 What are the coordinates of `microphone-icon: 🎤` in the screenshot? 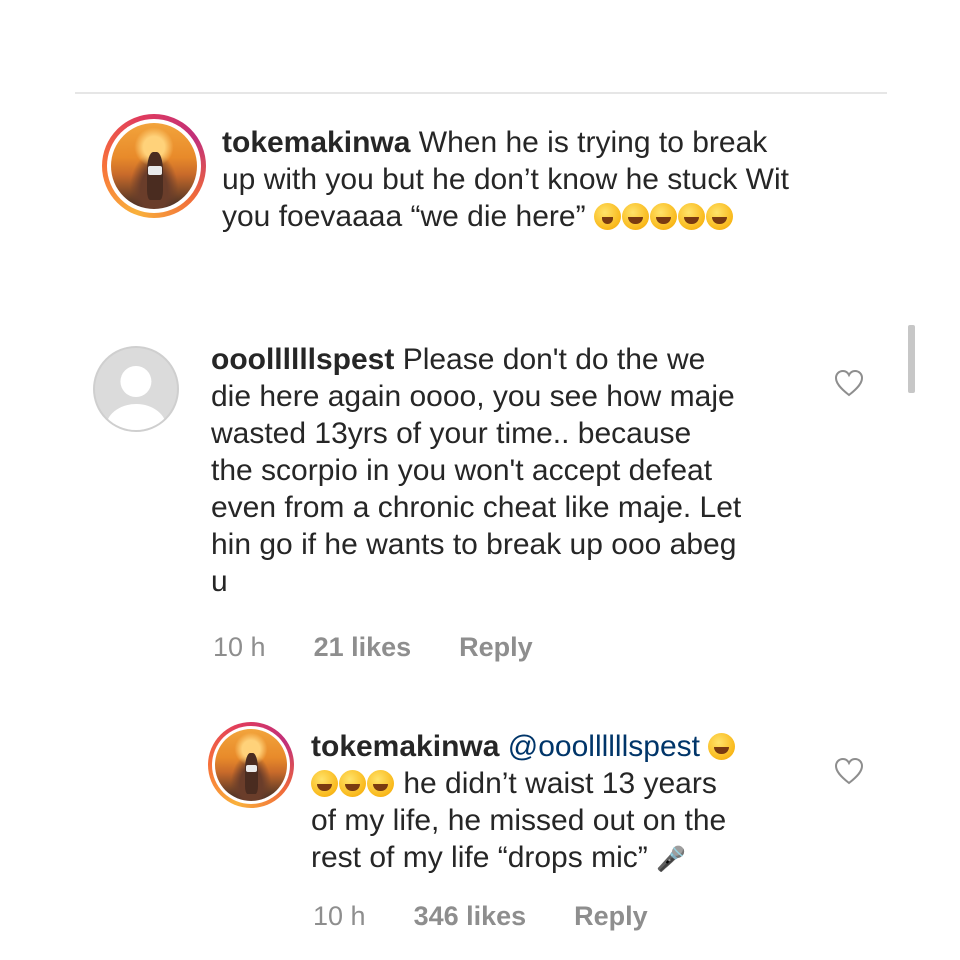 It's located at (671, 859).